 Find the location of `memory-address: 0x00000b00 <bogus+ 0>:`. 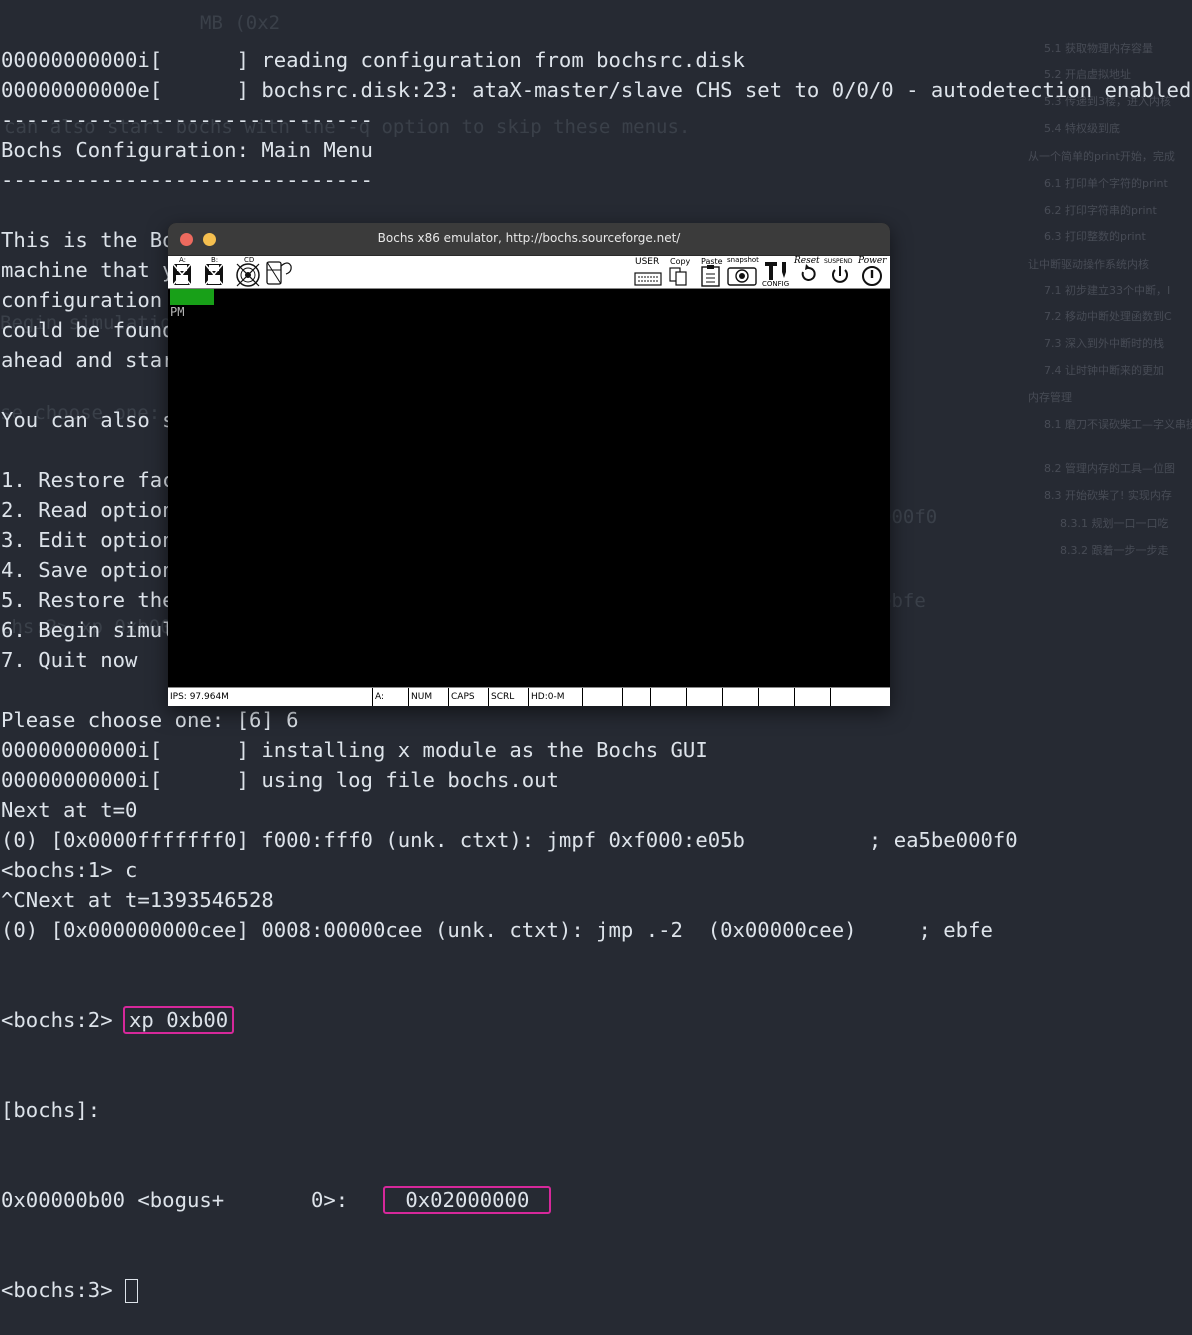

memory-address: 0x00000b00 <bogus+ 0>: is located at coordinates (193, 1200).